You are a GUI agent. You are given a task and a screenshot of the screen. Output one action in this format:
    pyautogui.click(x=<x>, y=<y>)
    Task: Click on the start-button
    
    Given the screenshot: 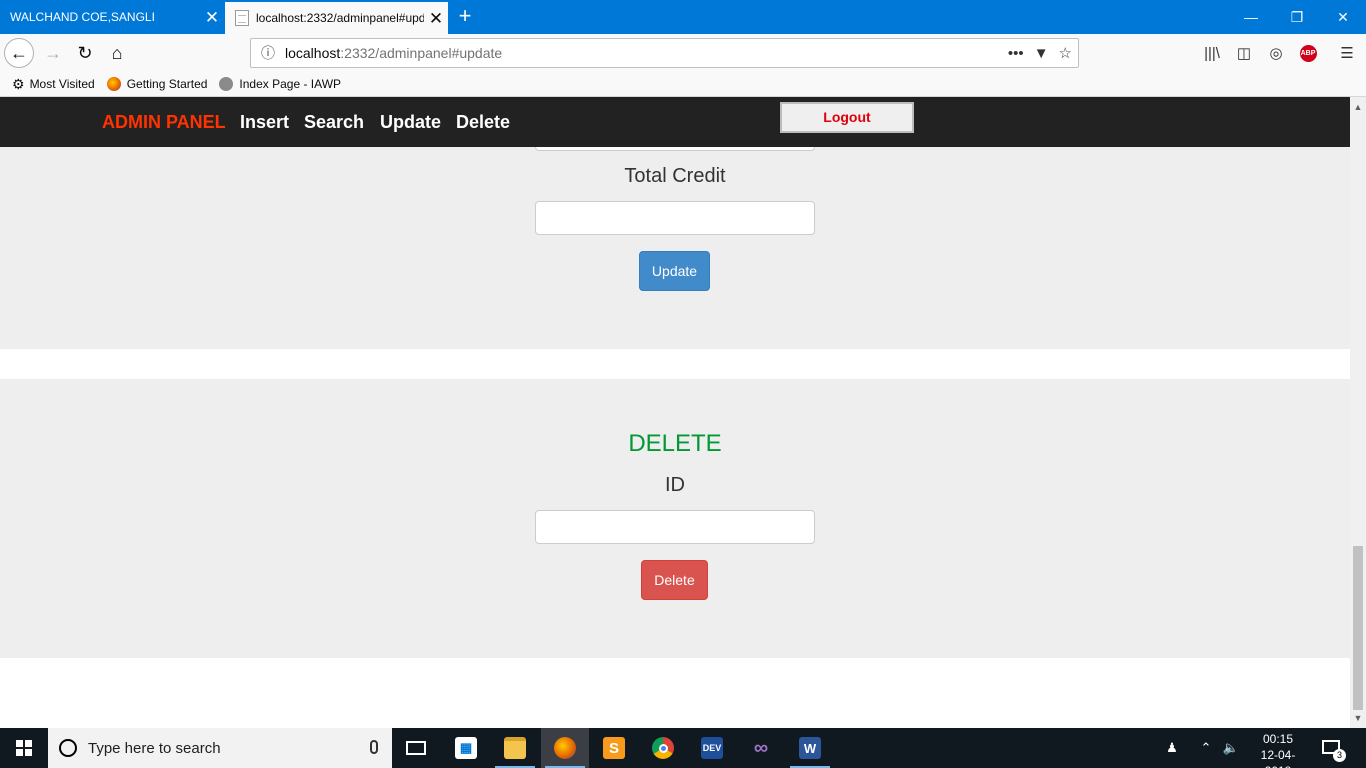 What is the action you would take?
    pyautogui.click(x=24, y=748)
    